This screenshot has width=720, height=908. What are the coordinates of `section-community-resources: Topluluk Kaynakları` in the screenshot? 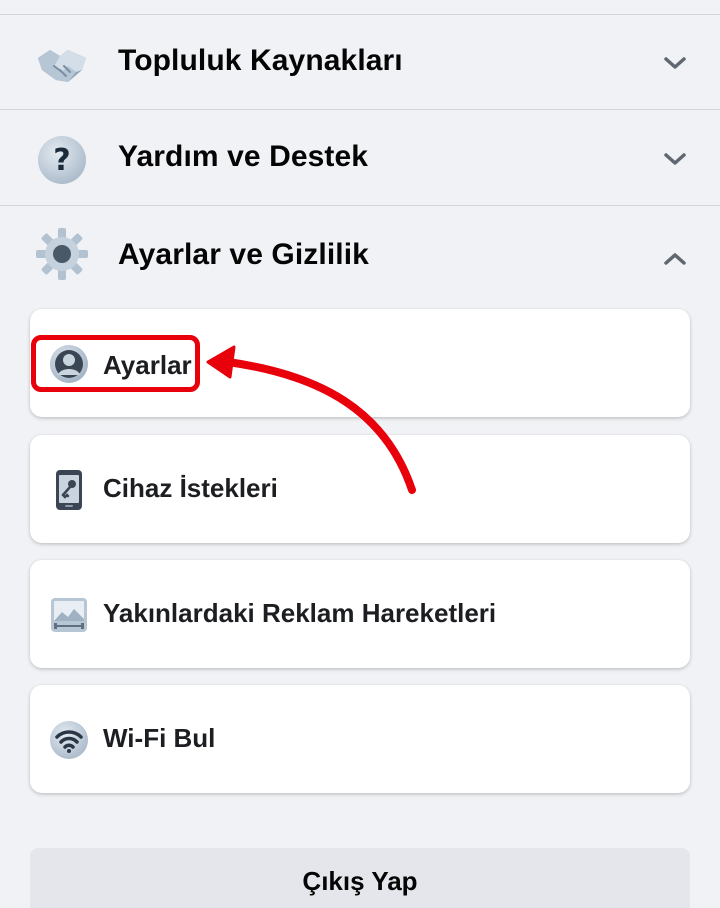 It's located at (360, 62).